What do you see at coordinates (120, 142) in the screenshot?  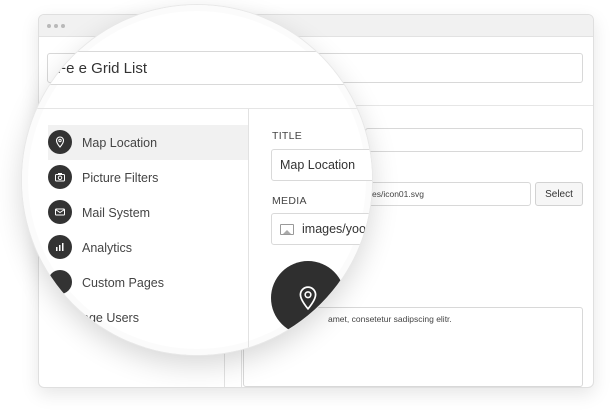 I see `sidebar-item-label: Map Location` at bounding box center [120, 142].